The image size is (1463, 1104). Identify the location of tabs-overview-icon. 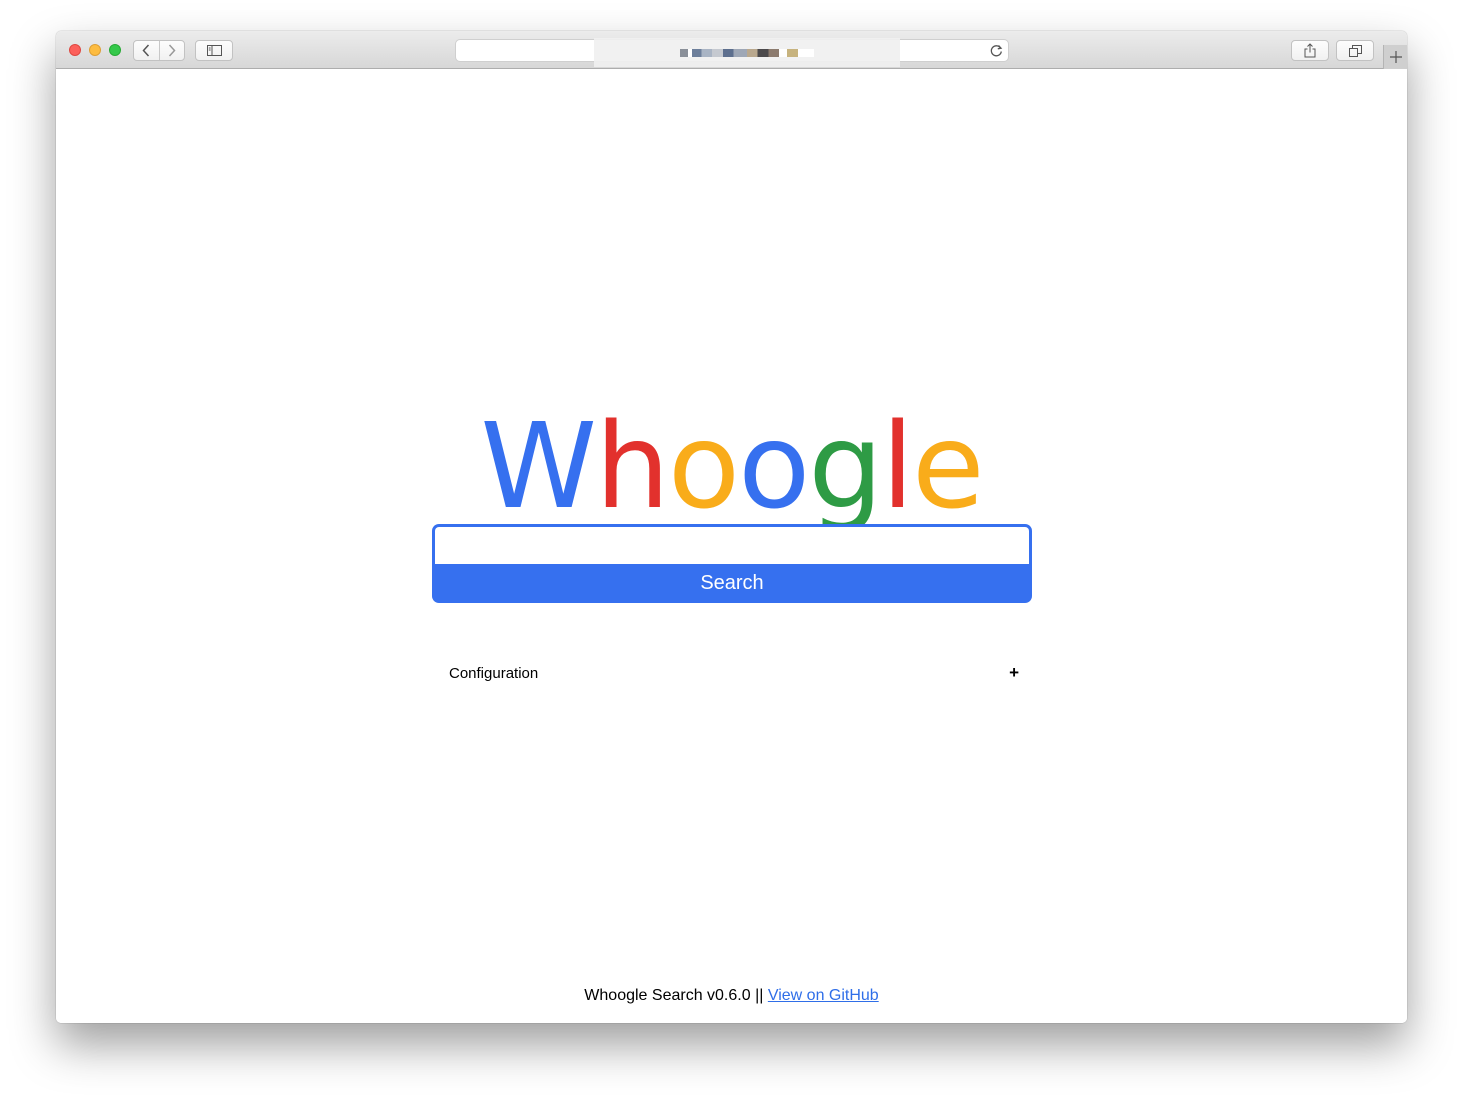
(1355, 50).